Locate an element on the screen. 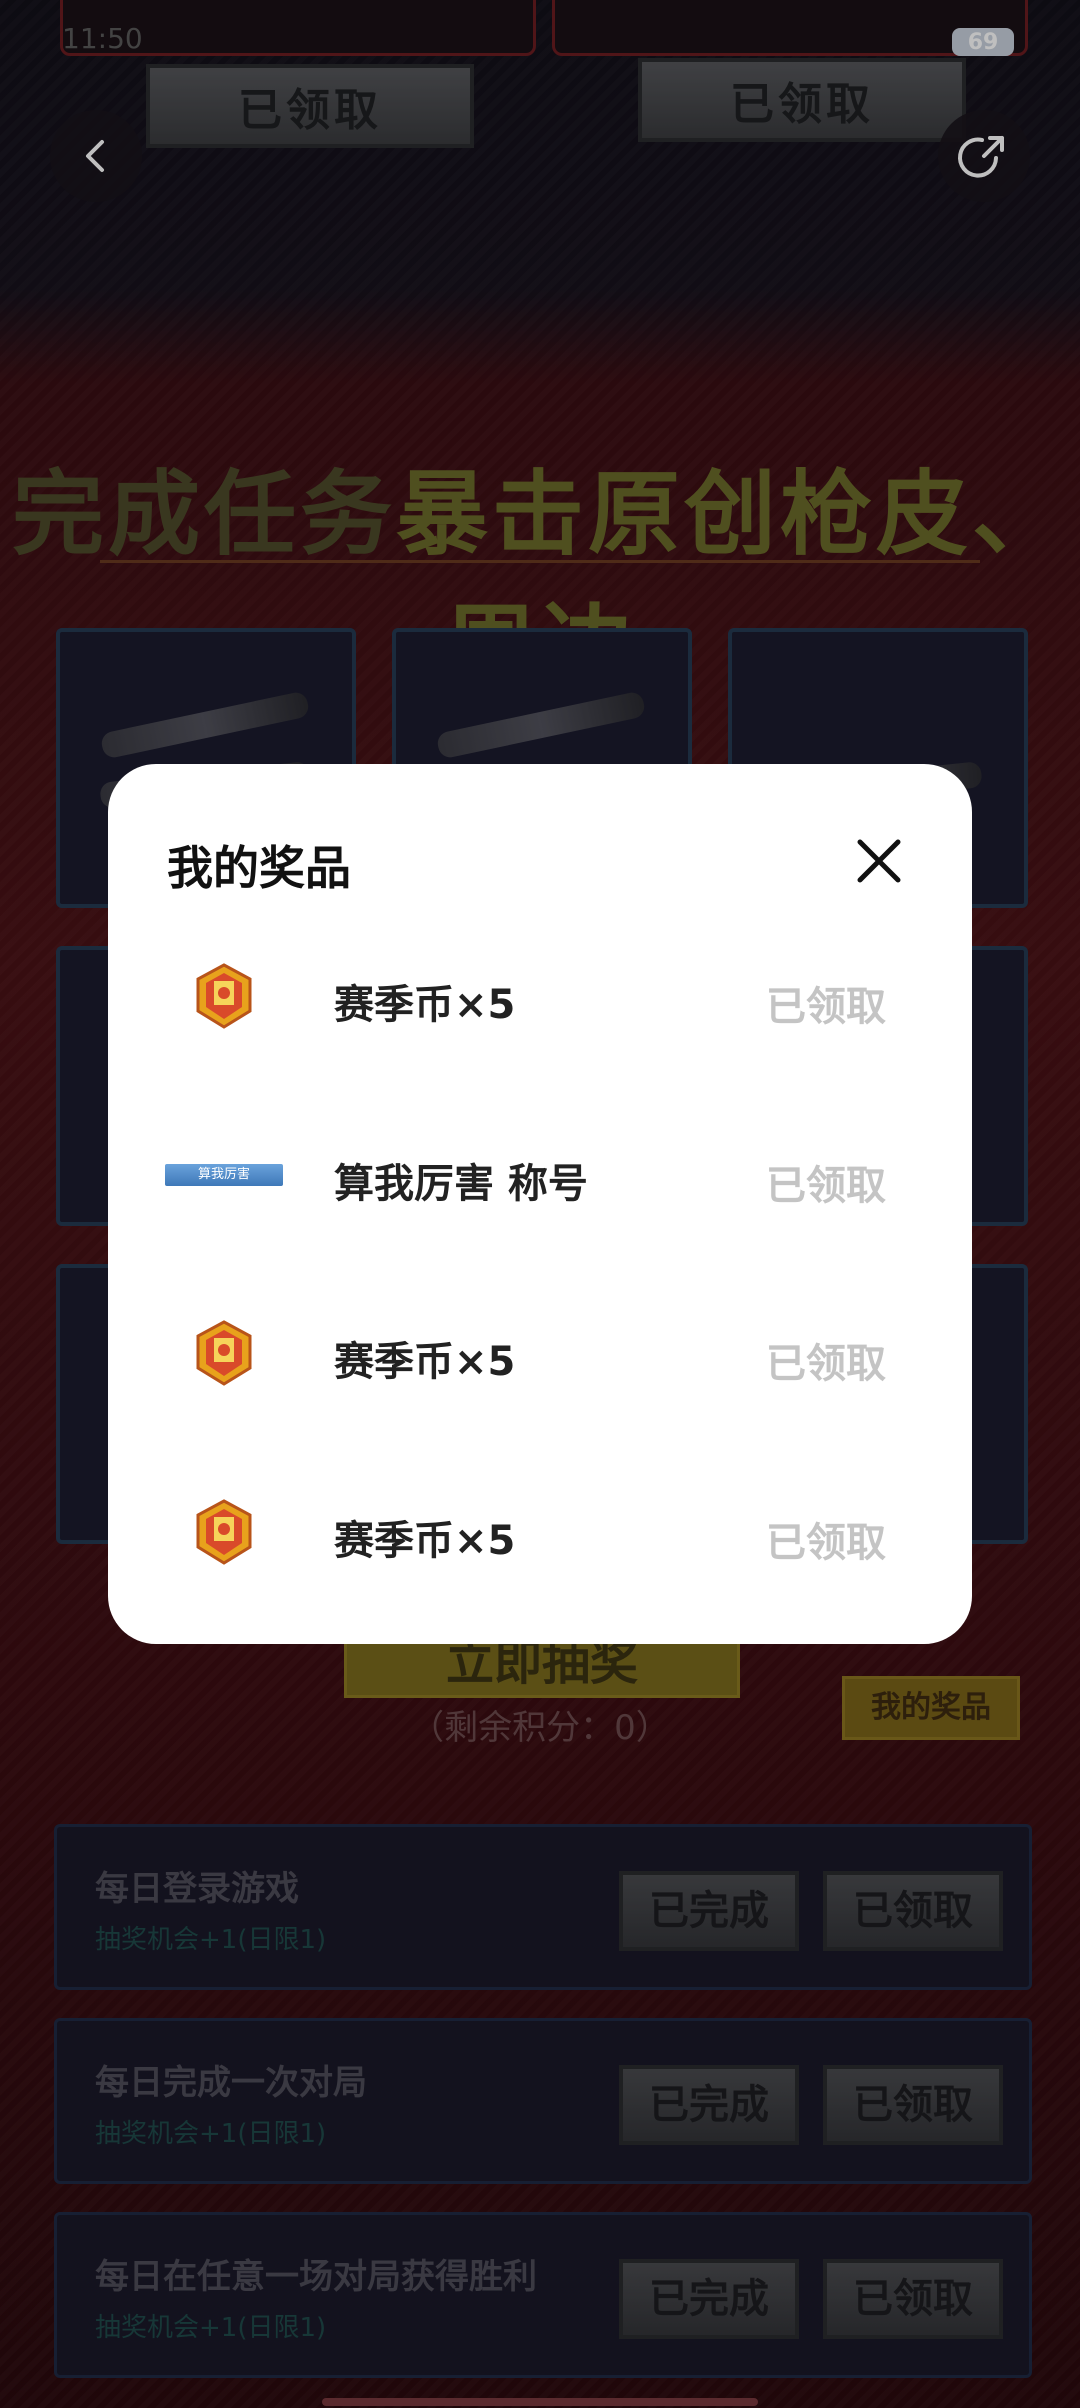 The width and height of the screenshot is (1080, 2408). prize-name: 算我厉害 称号 is located at coordinates (461, 1184).